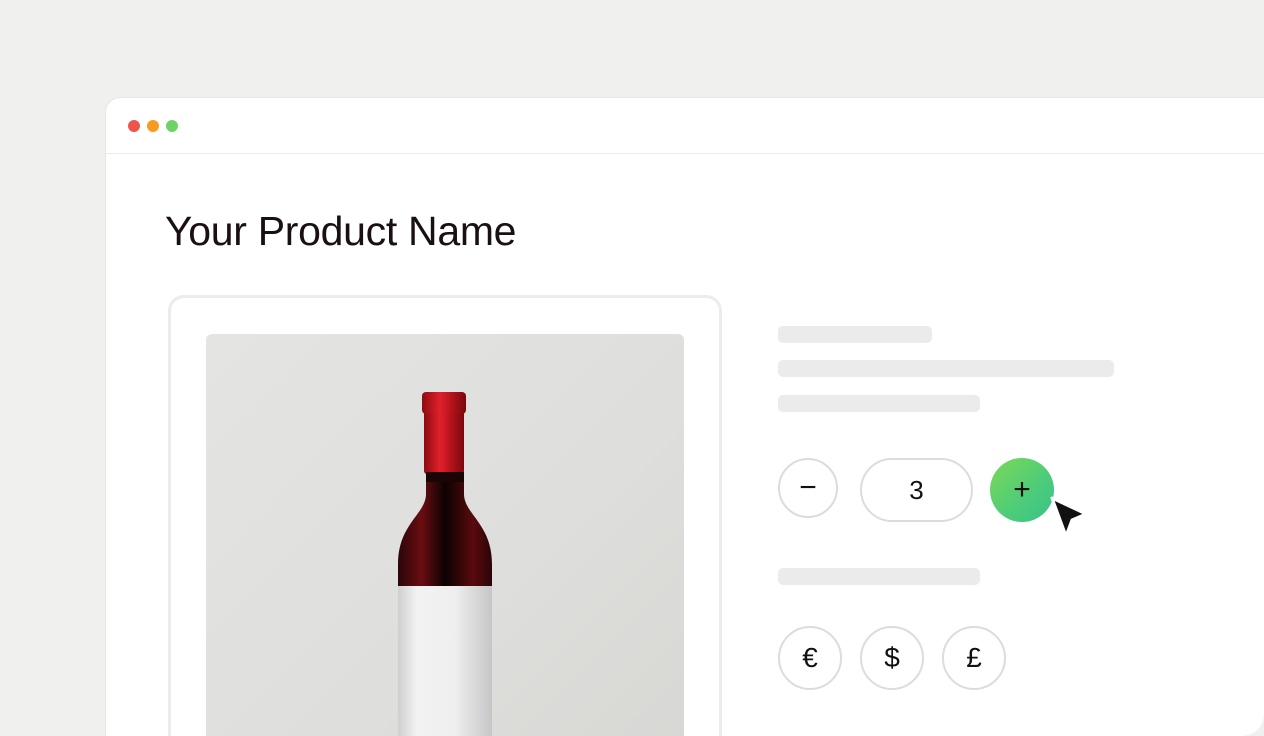 Image resolution: width=1264 pixels, height=736 pixels. What do you see at coordinates (685, 126) in the screenshot?
I see `window-titlebar` at bounding box center [685, 126].